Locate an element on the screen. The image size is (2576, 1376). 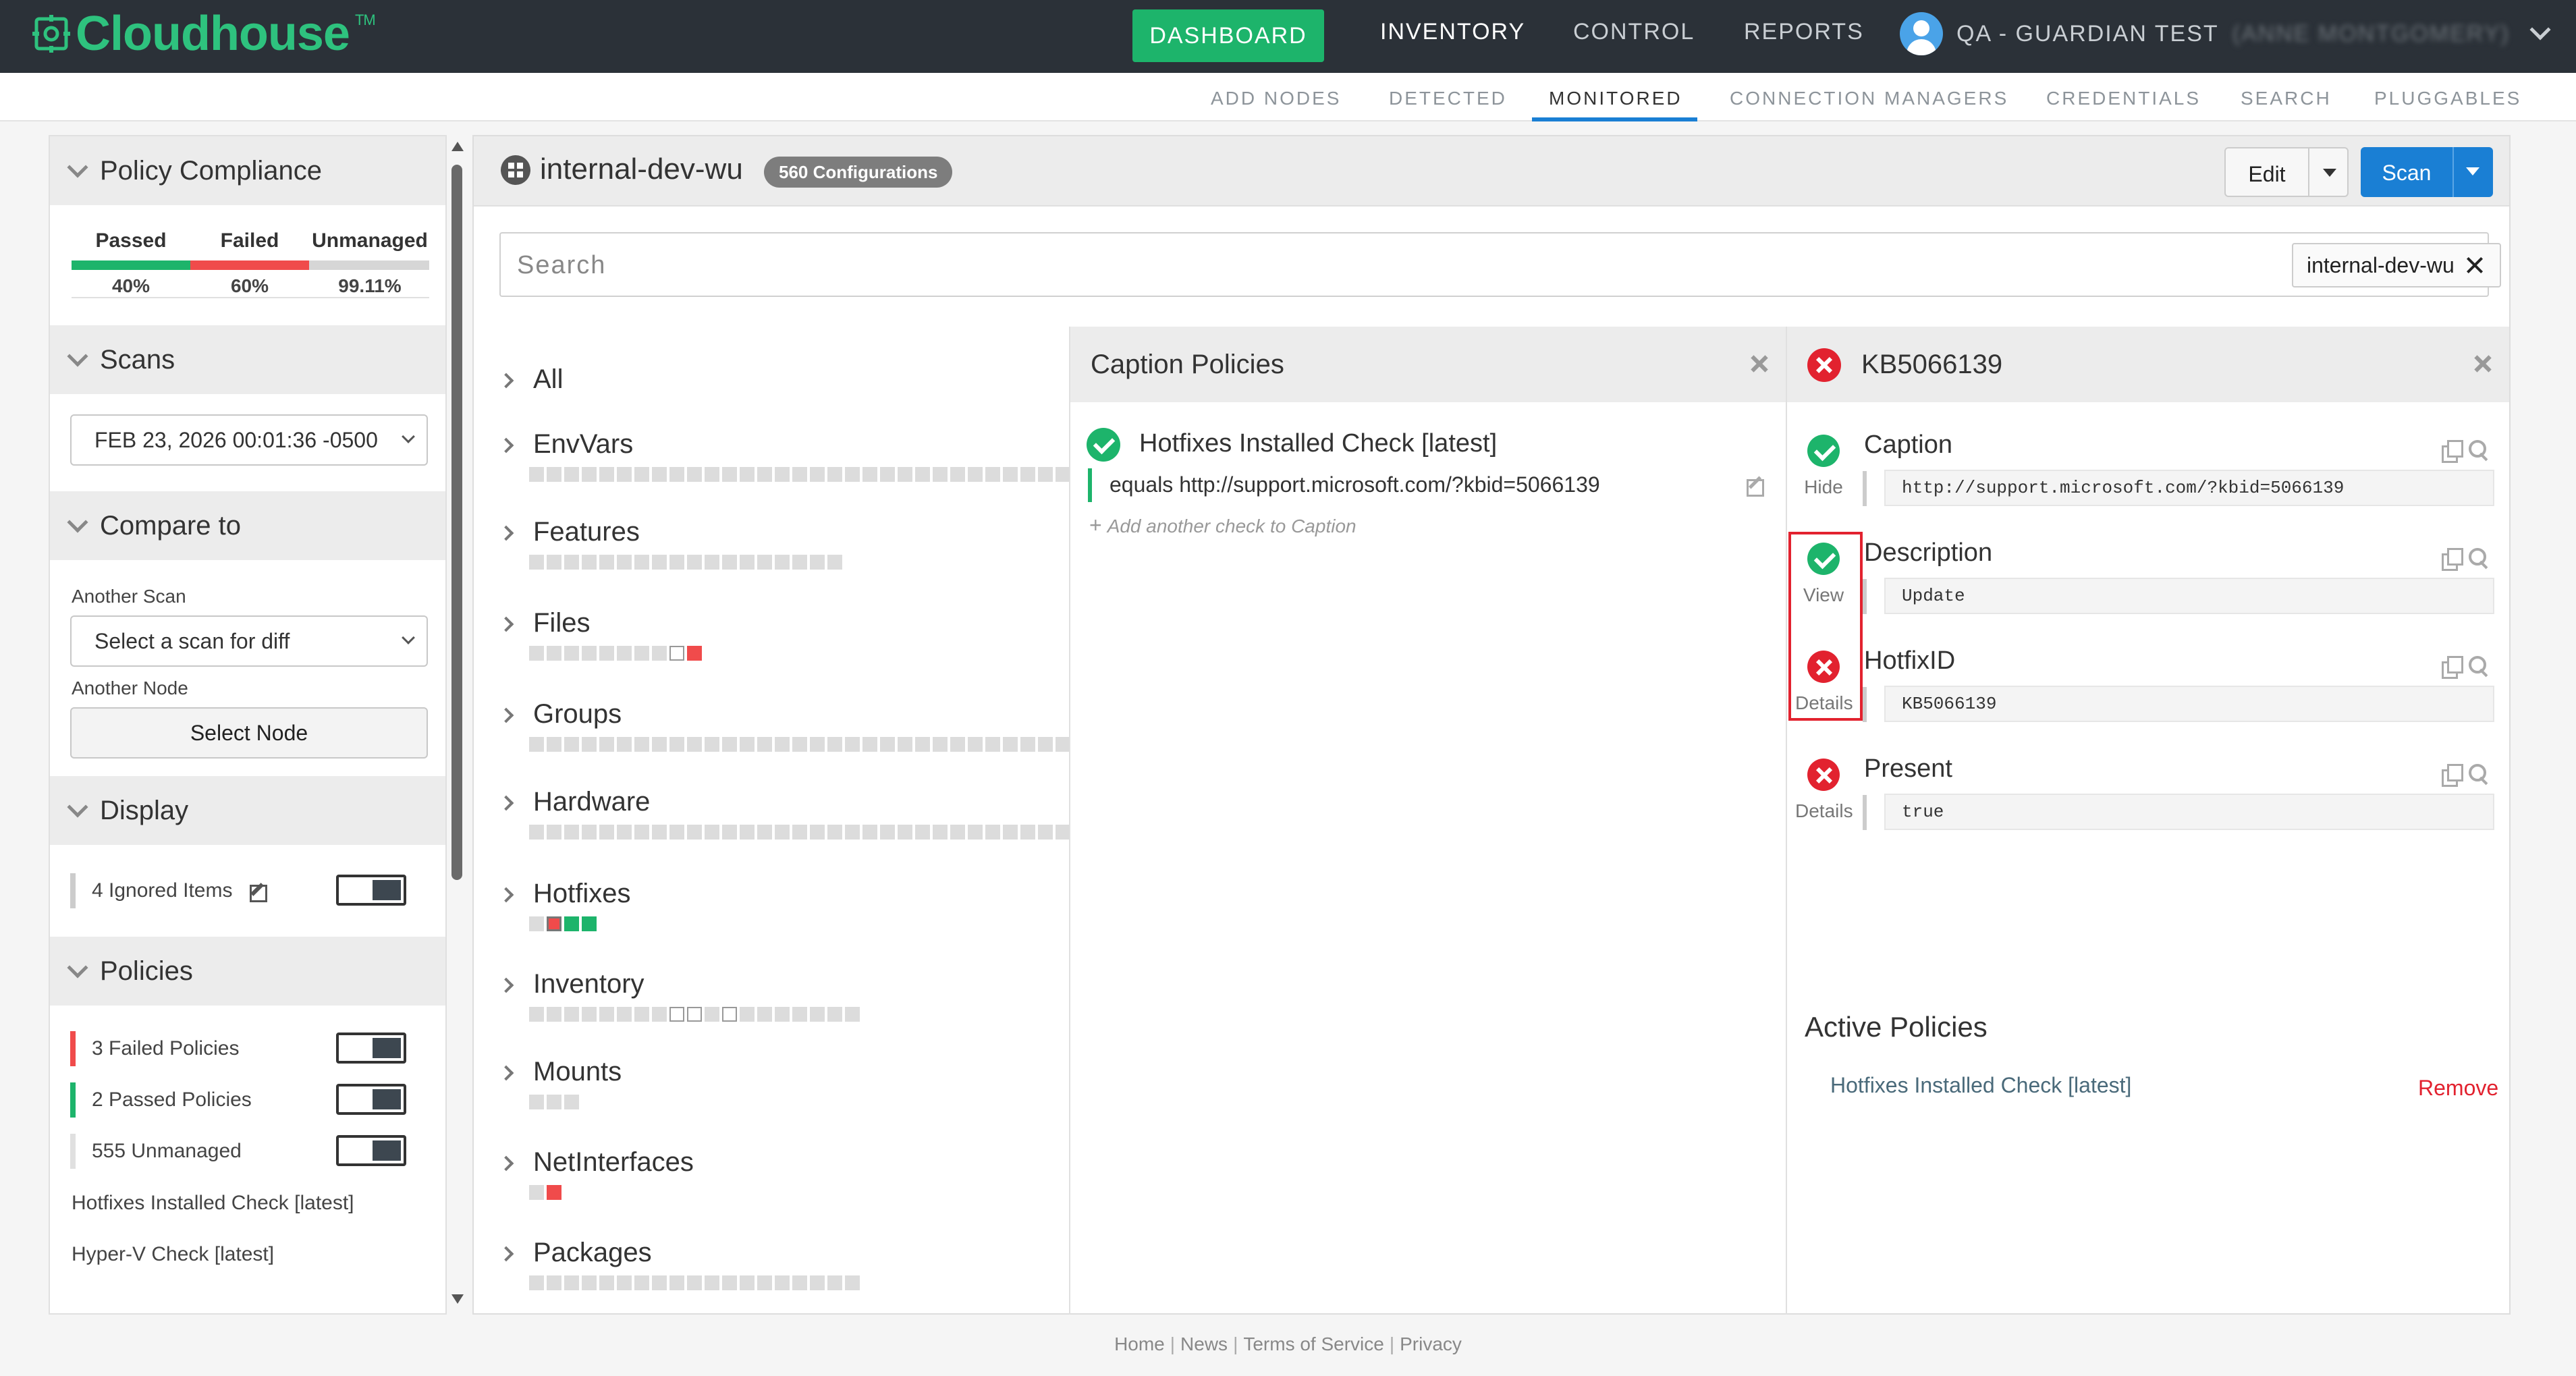
footer-link-privacy: Privacy is located at coordinates (1431, 1343).